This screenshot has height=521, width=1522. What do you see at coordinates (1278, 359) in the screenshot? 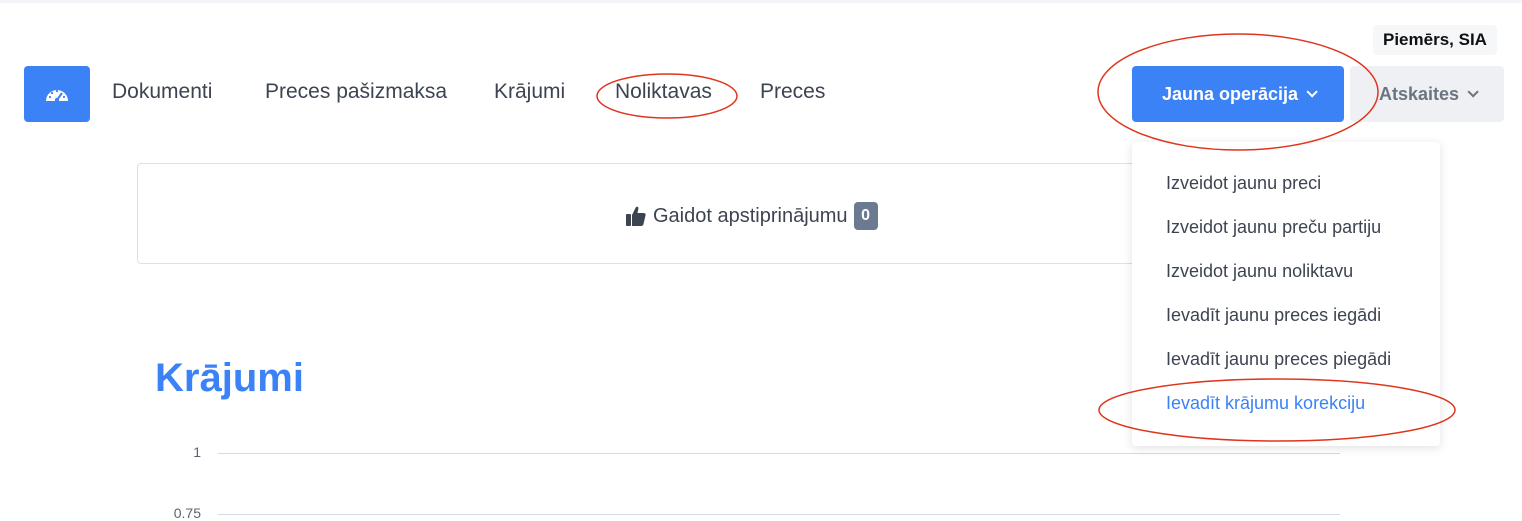
I see `menu-item-enter-delivery: Ievadīt jaunu preces piegādi` at bounding box center [1278, 359].